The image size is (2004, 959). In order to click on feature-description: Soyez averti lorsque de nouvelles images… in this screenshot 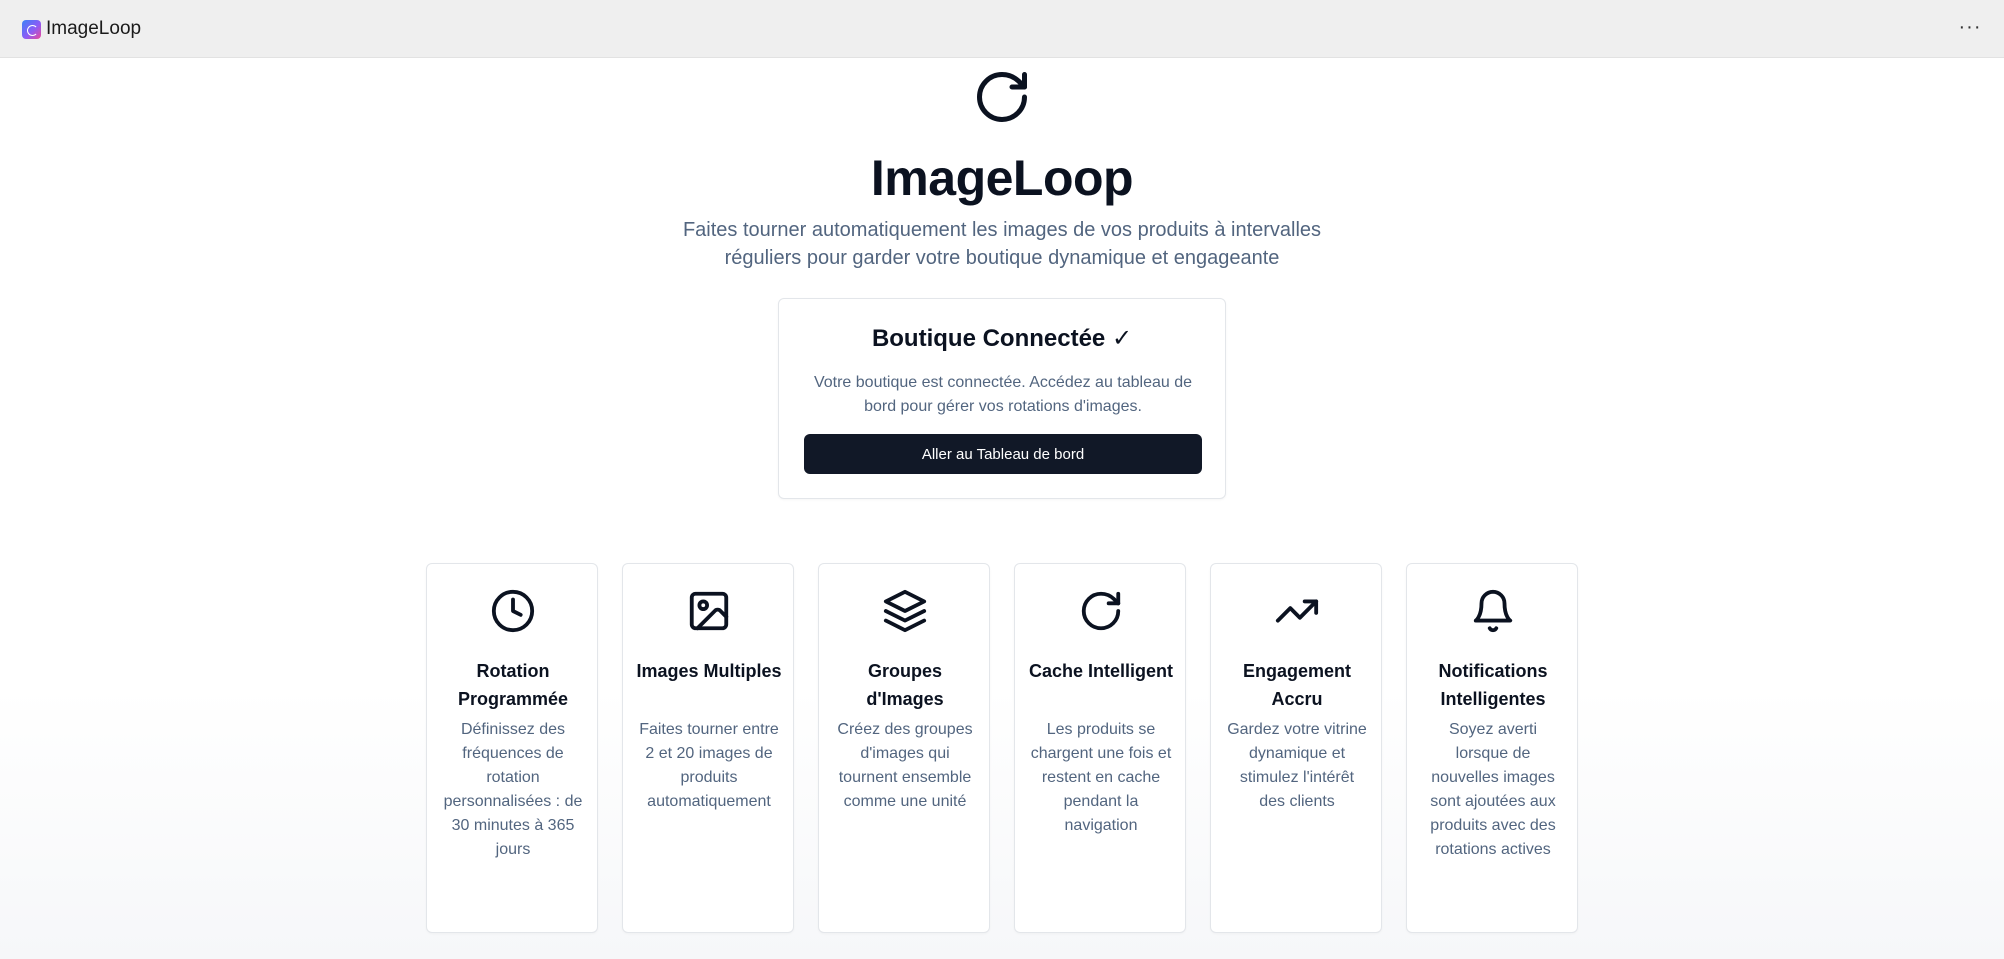, I will do `click(1493, 789)`.